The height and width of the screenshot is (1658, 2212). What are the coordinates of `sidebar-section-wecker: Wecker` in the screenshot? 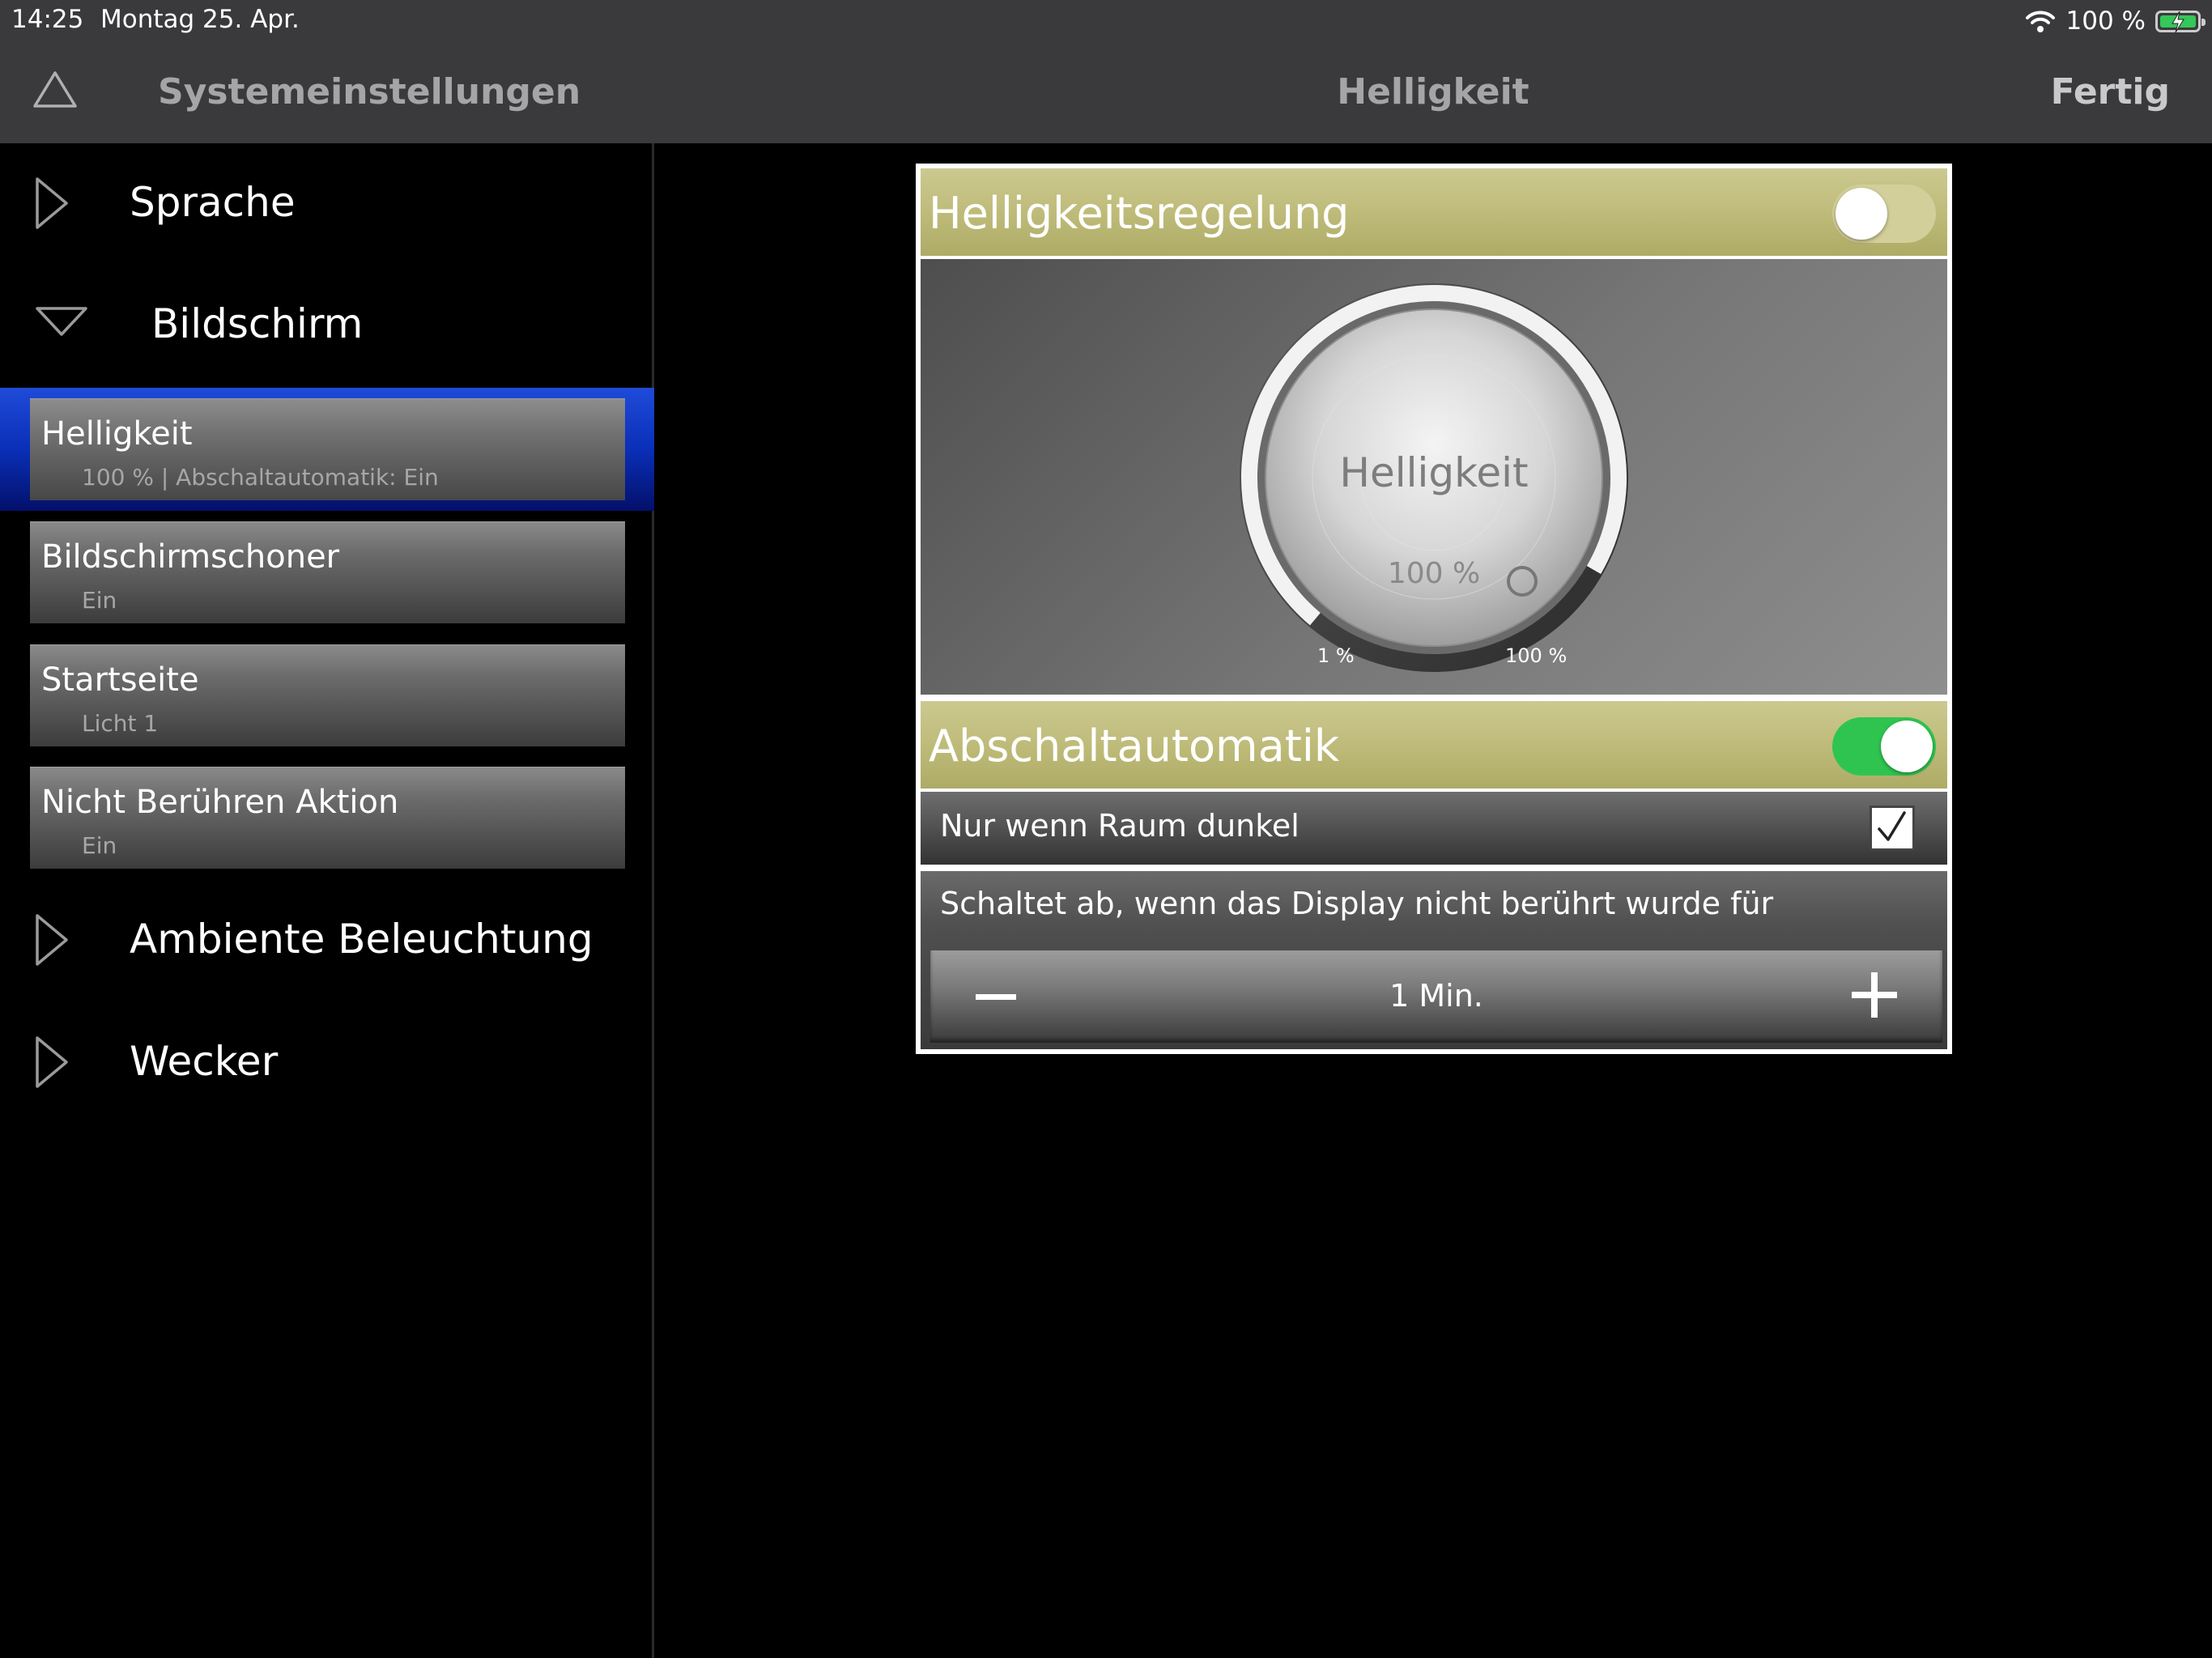 It's located at (326, 1059).